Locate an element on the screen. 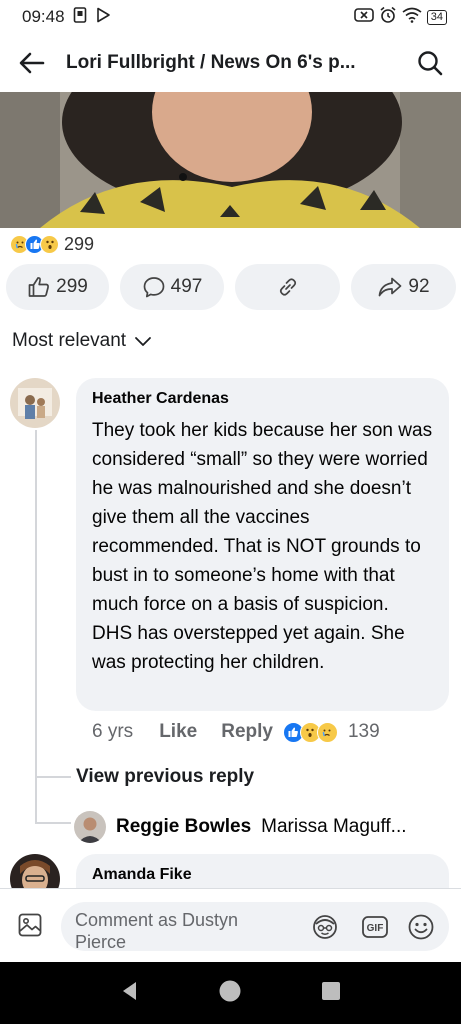 The height and width of the screenshot is (1024, 461). comment-author: Heather Cardenas is located at coordinates (262, 399).